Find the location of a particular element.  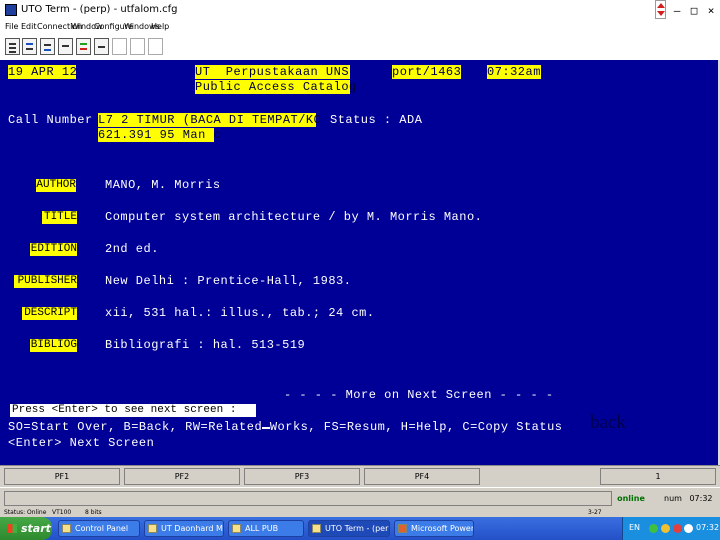

settings-icon is located at coordinates (101, 46).